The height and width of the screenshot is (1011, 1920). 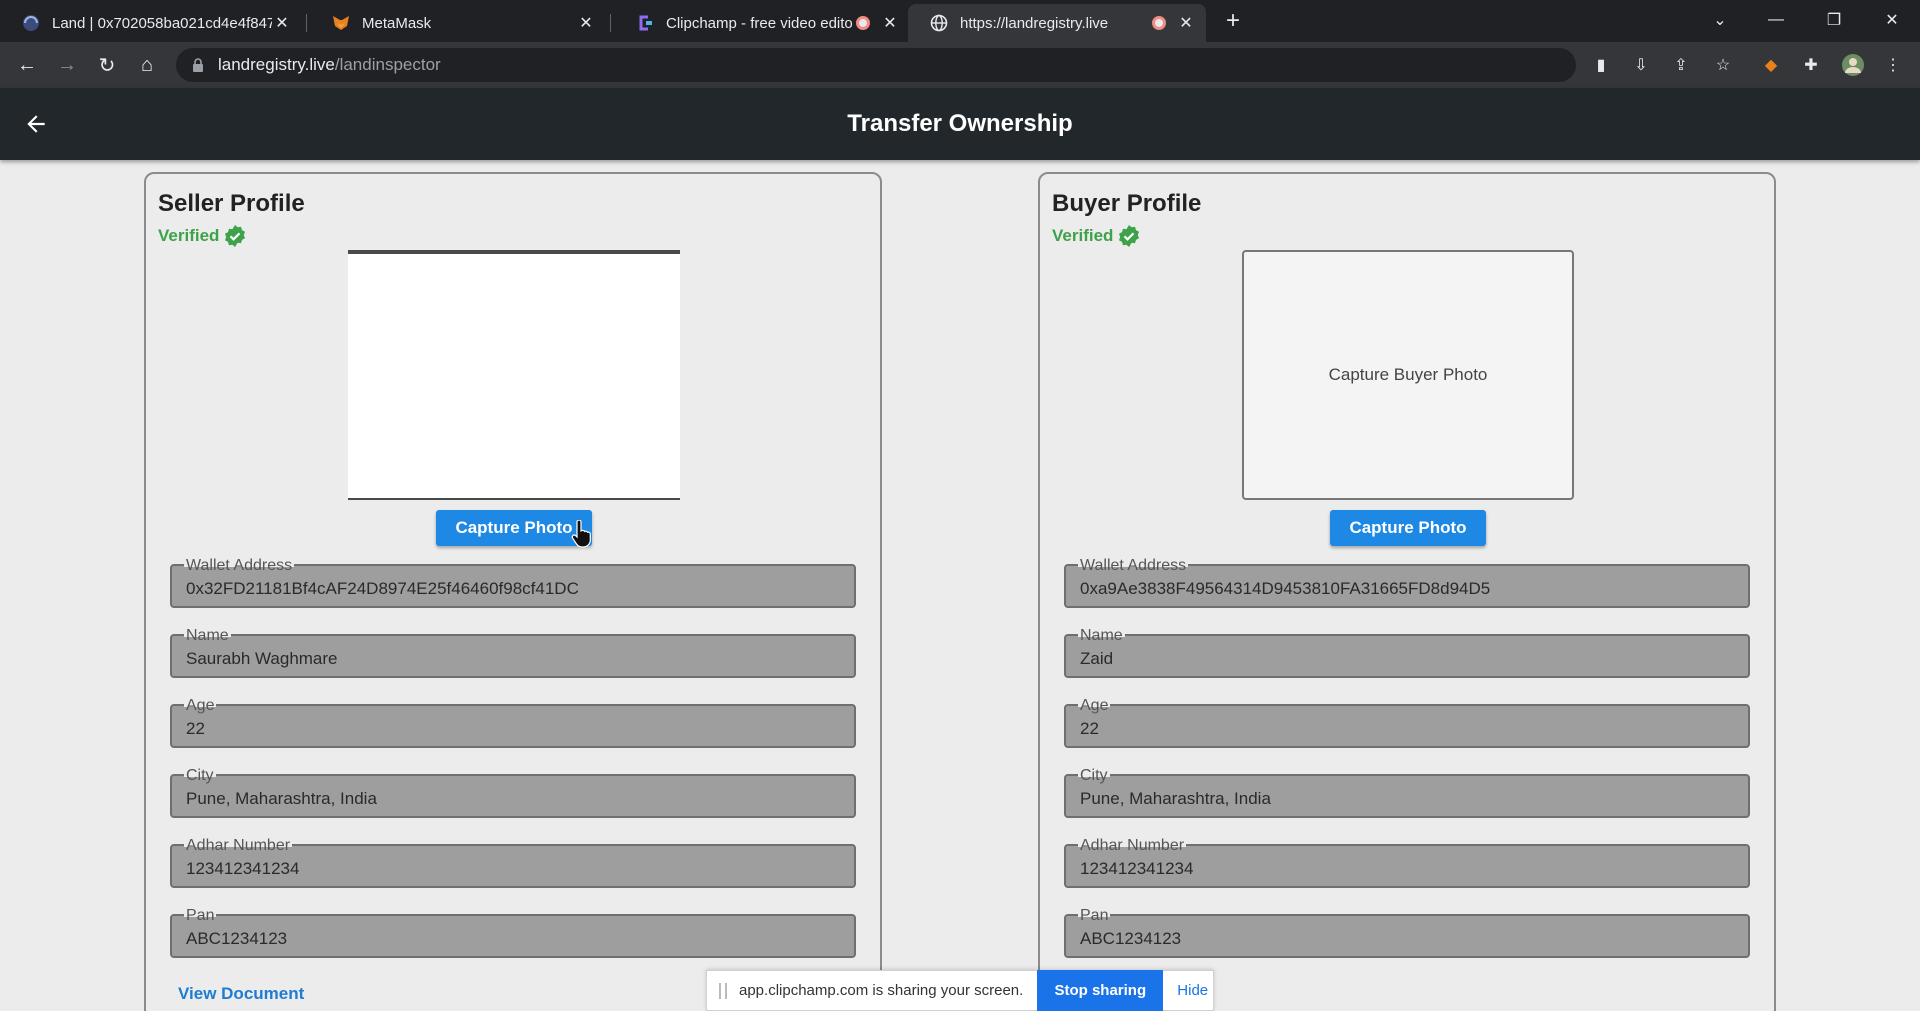 What do you see at coordinates (1057, 23) in the screenshot?
I see `tab-landregistry: https://landregistry.live ✕` at bounding box center [1057, 23].